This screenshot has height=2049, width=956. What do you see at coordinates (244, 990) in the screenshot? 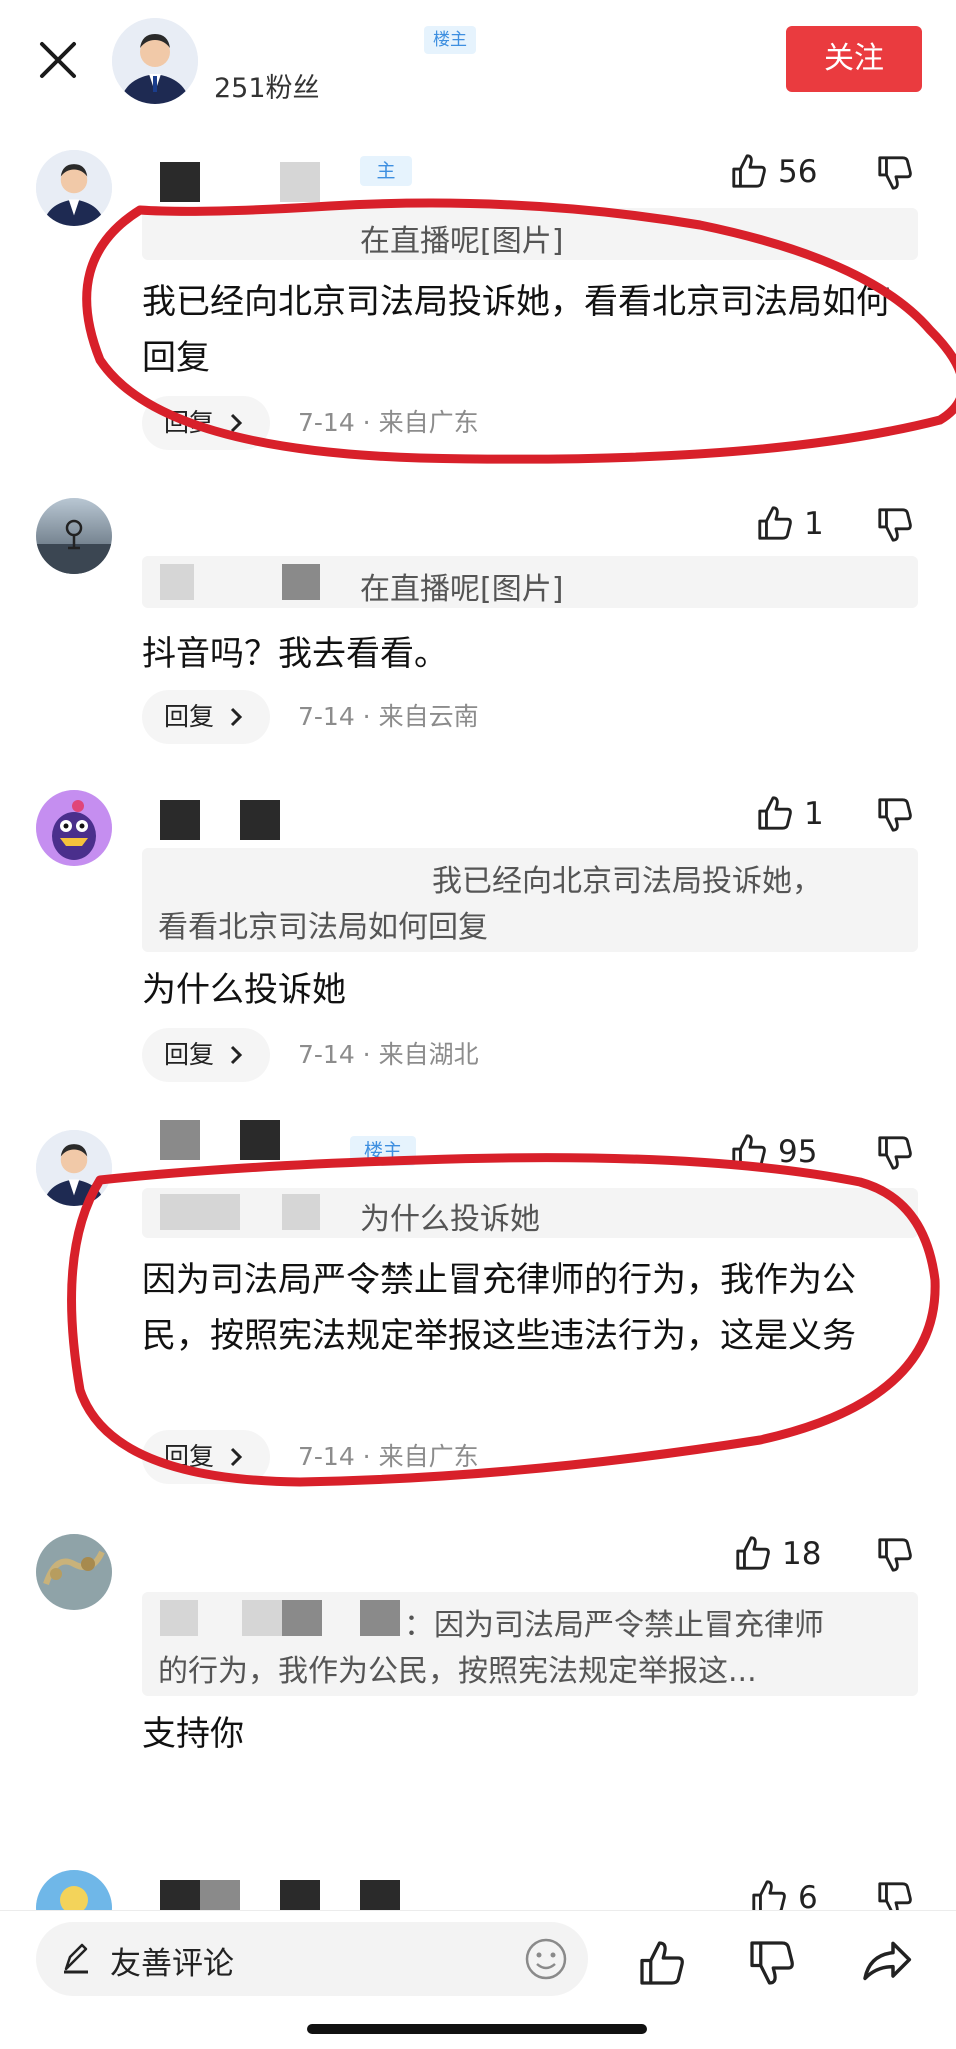
I see `comment-text: 为什么投诉她` at bounding box center [244, 990].